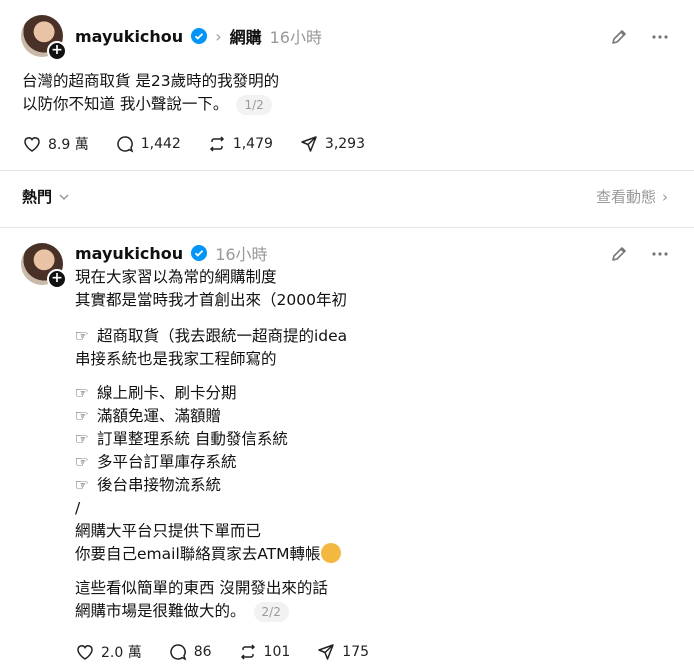  Describe the element at coordinates (277, 652) in the screenshot. I see `repost-count: 101` at that location.